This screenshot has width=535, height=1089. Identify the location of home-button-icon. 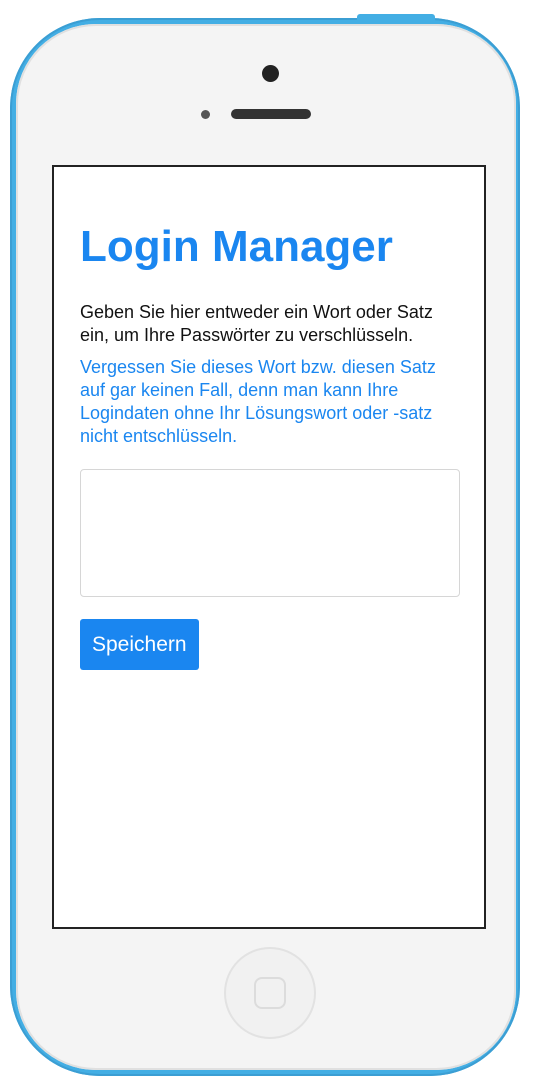
(270, 993).